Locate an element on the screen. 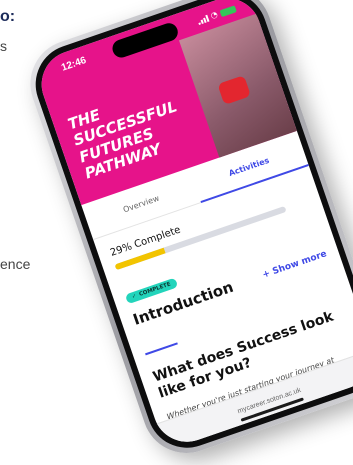  section-title: Introduction is located at coordinates (183, 303).